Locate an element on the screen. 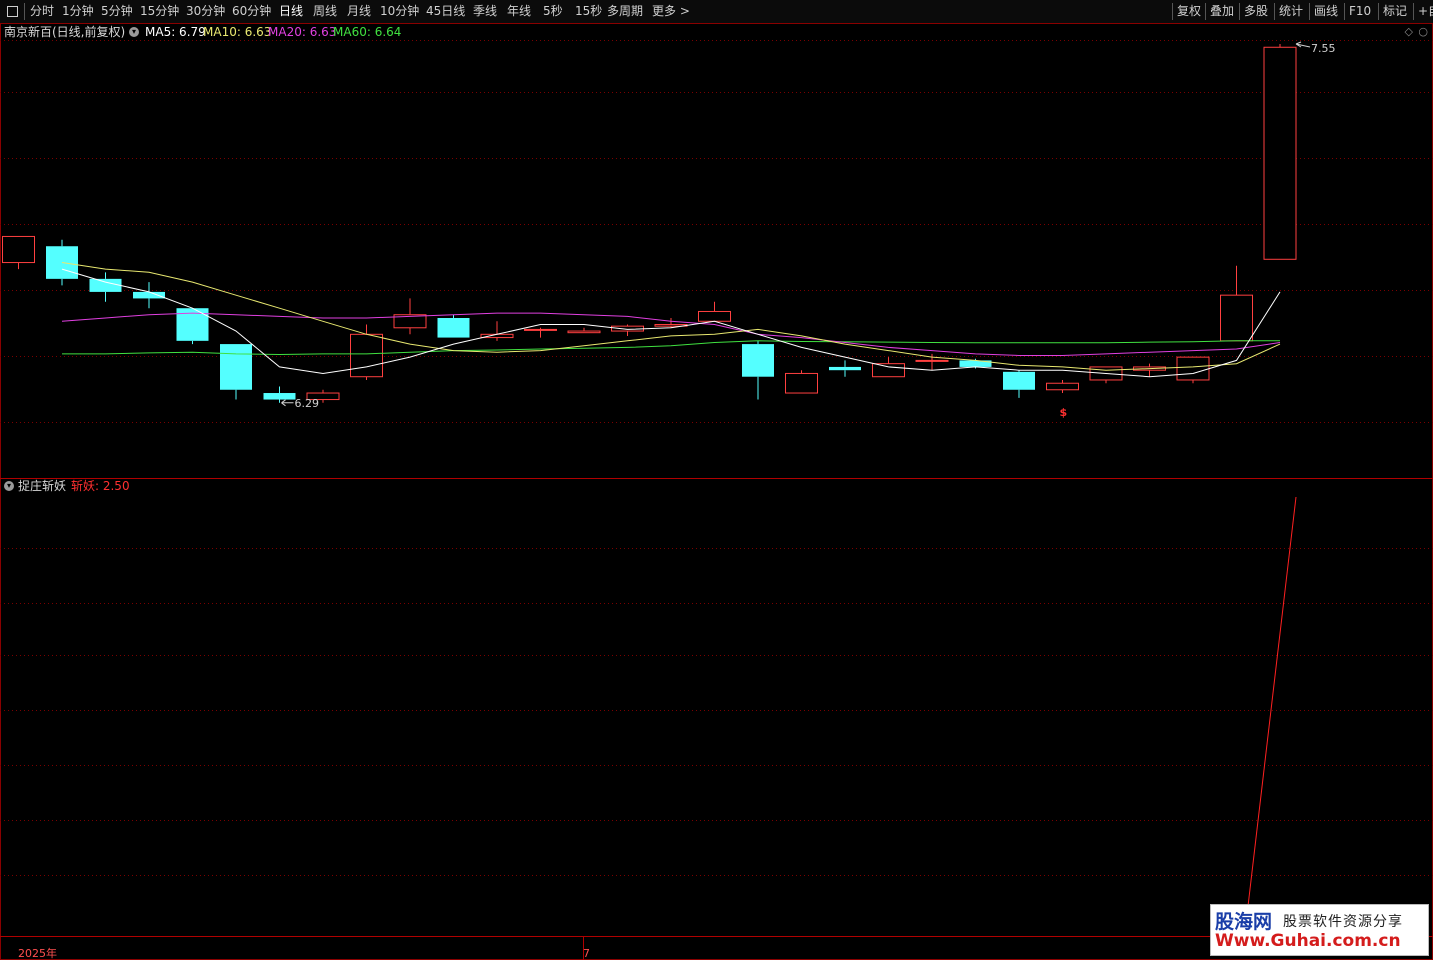  low-arrow is located at coordinates (287, 403).